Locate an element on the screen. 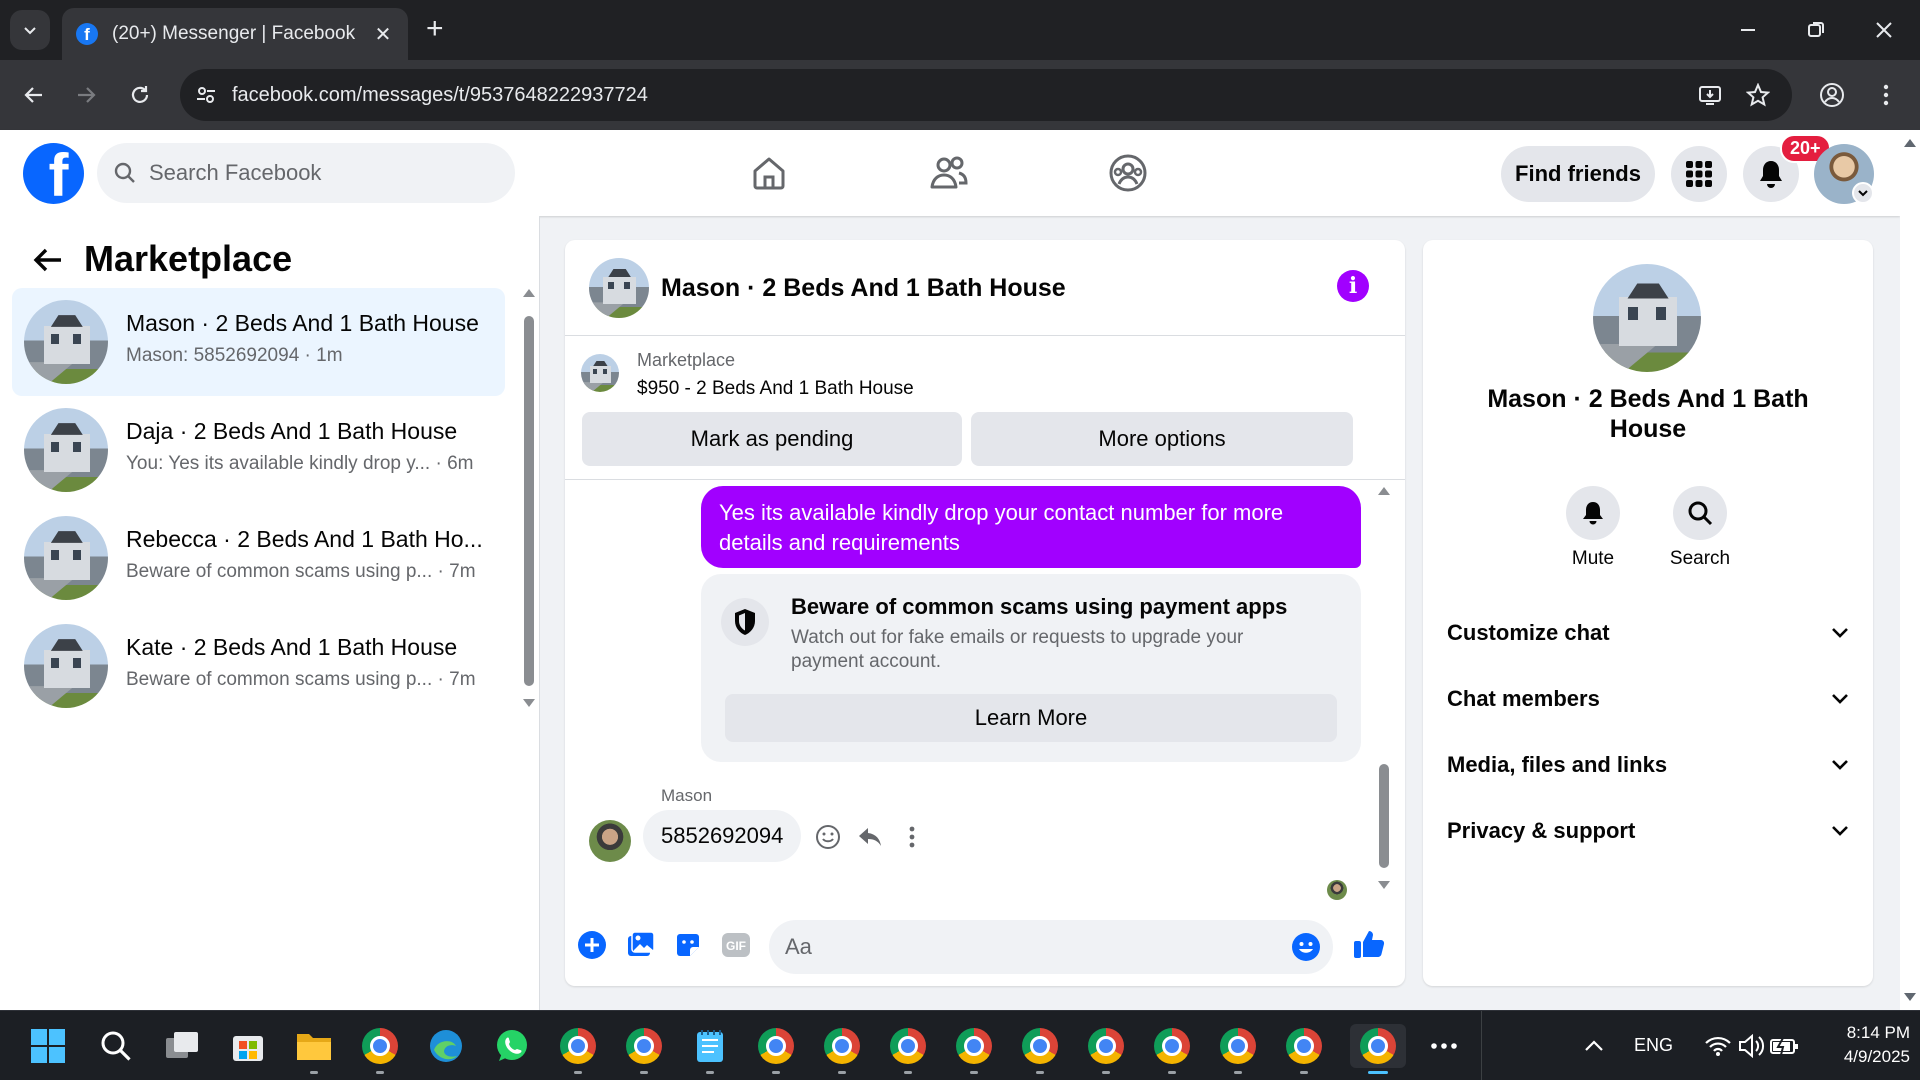 This screenshot has width=1920, height=1080. send-like-button is located at coordinates (1369, 944).